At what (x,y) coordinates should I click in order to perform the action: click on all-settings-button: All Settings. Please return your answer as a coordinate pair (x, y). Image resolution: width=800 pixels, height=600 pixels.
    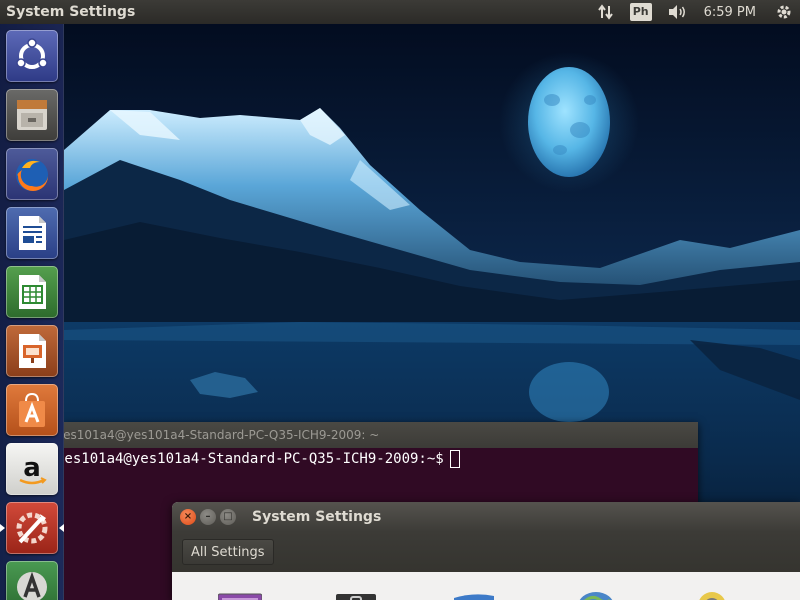
    Looking at the image, I should click on (228, 552).